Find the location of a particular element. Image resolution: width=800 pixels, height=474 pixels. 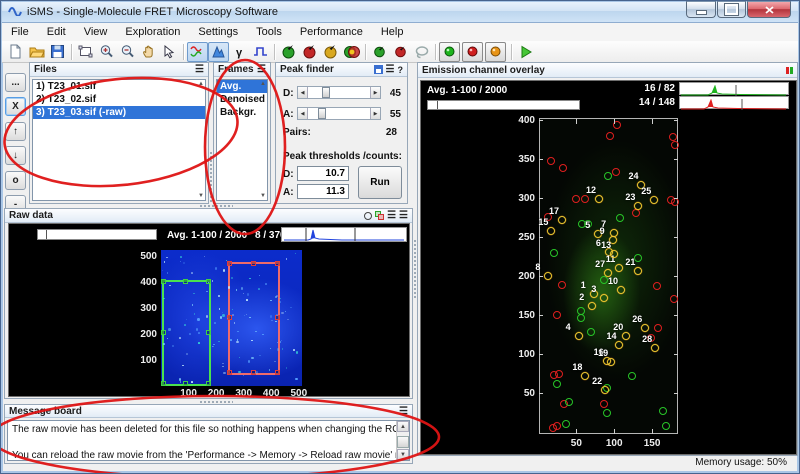

pulse-icon is located at coordinates (260, 52).